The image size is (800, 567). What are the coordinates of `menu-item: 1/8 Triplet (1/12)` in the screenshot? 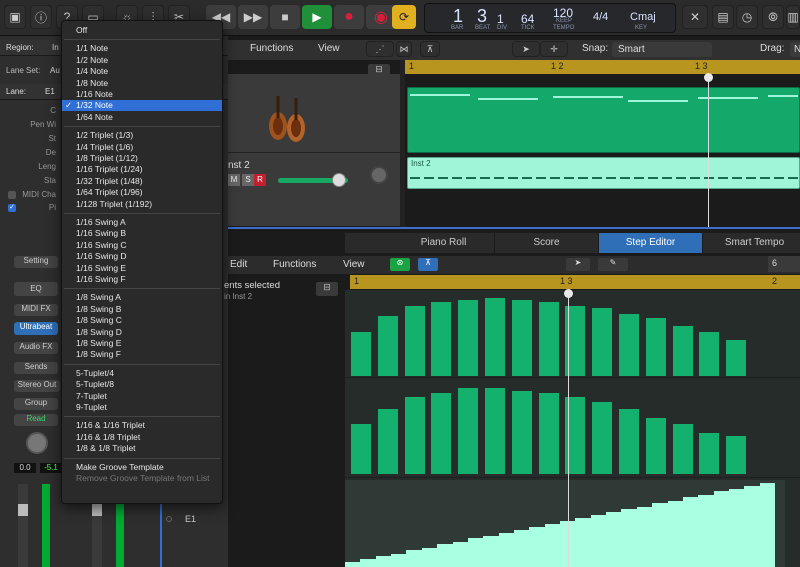 It's located at (142, 158).